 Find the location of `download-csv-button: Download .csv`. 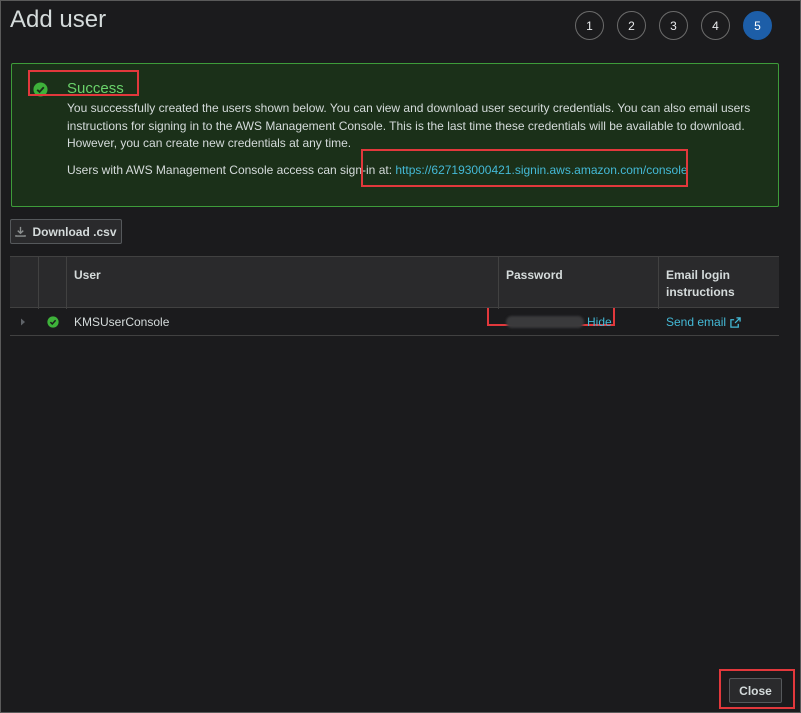

download-csv-button: Download .csv is located at coordinates (66, 231).